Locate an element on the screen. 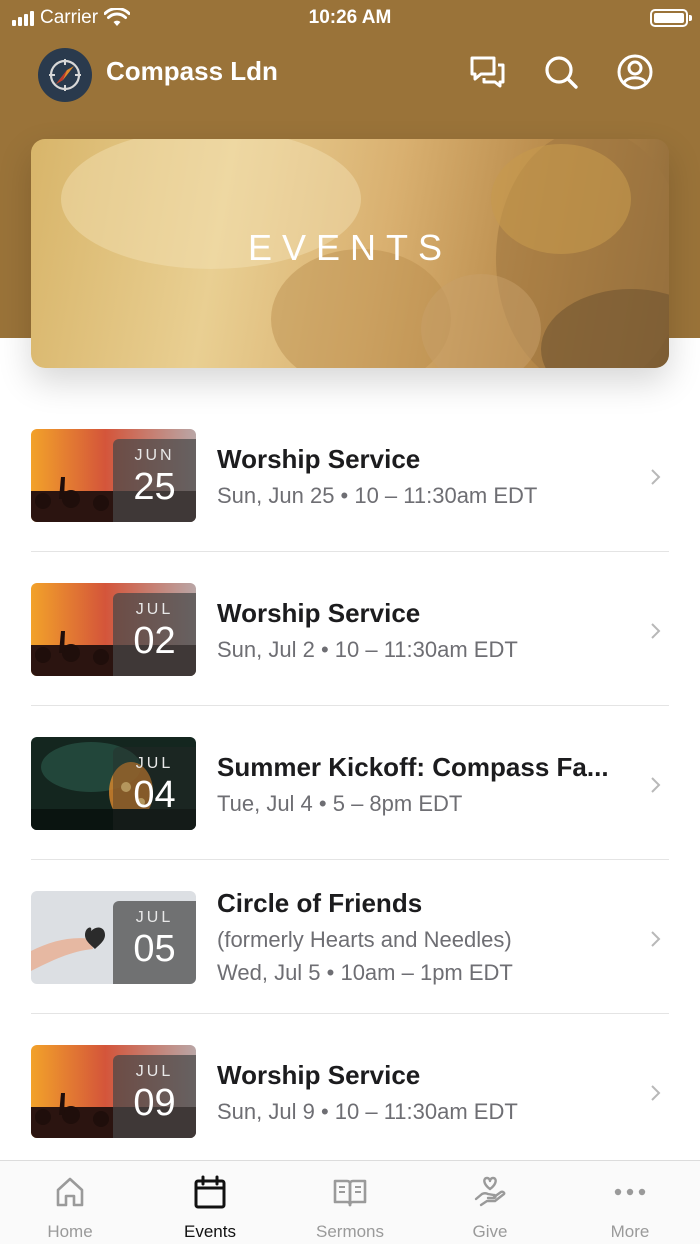 The width and height of the screenshot is (700, 1244). give-icon is located at coordinates (490, 1191).